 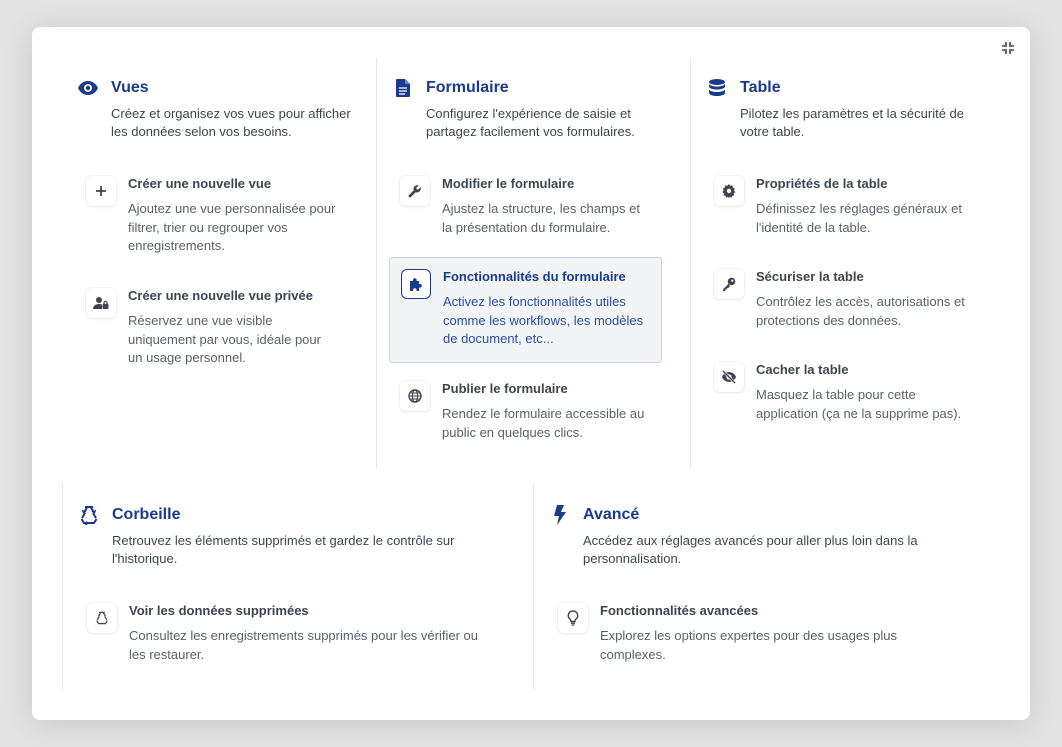 I want to click on globe-icon, so click(x=415, y=396).